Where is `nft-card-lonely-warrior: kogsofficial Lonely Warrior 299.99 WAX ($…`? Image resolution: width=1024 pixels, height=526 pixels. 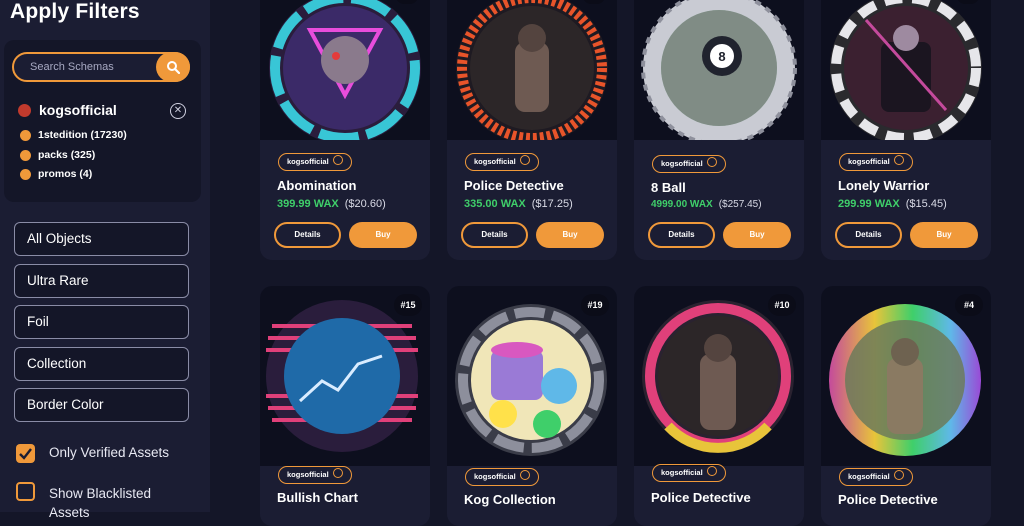 nft-card-lonely-warrior: kogsofficial Lonely Warrior 299.99 WAX ($… is located at coordinates (906, 130).